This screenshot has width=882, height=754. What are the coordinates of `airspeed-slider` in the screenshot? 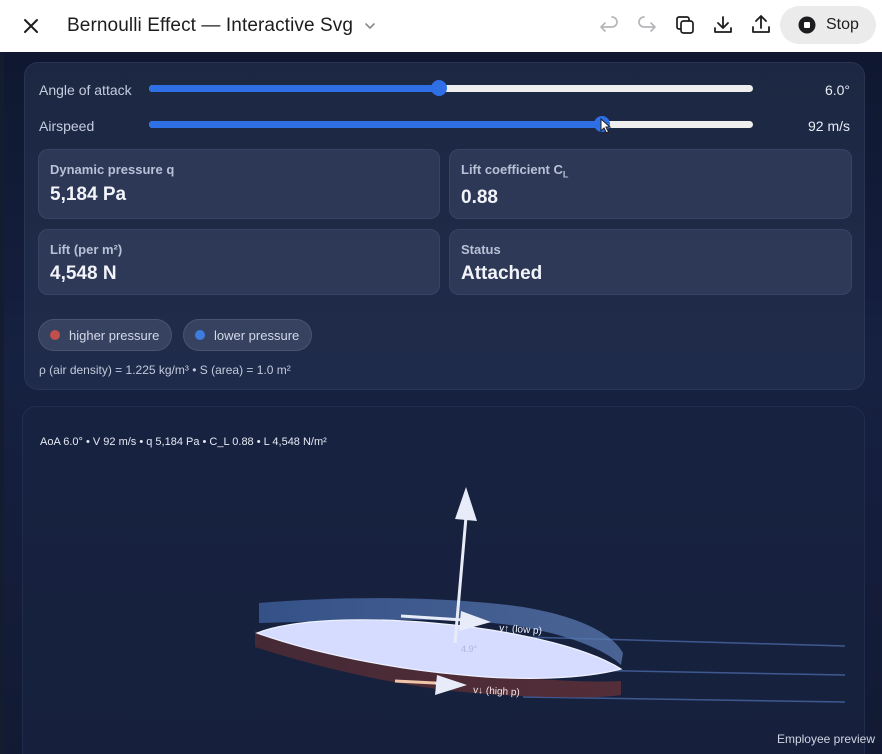 It's located at (451, 124).